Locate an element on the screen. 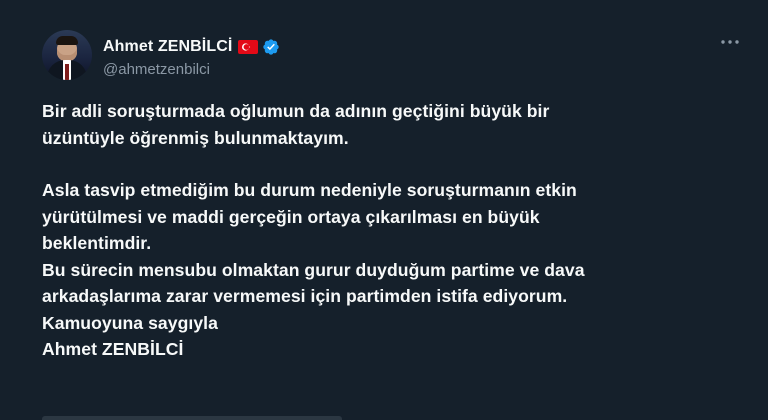 This screenshot has height=420, width=768. tweet-timestamp-cutoff is located at coordinates (192, 415).